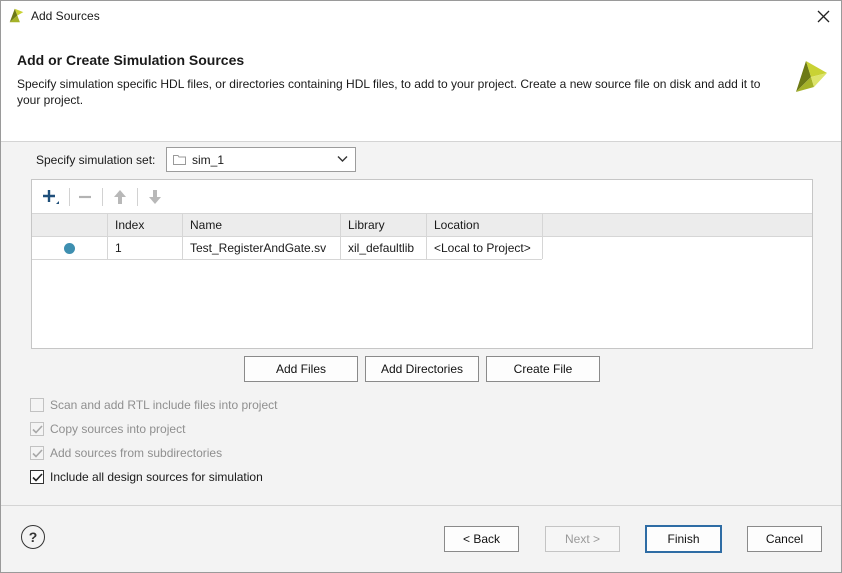 The image size is (842, 573). I want to click on status-dot-icon, so click(69, 248).